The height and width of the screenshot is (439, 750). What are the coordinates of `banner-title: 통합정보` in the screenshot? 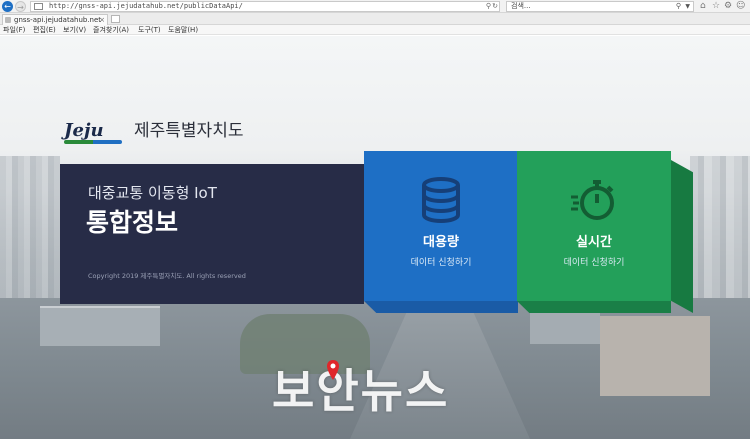 It's located at (132, 222).